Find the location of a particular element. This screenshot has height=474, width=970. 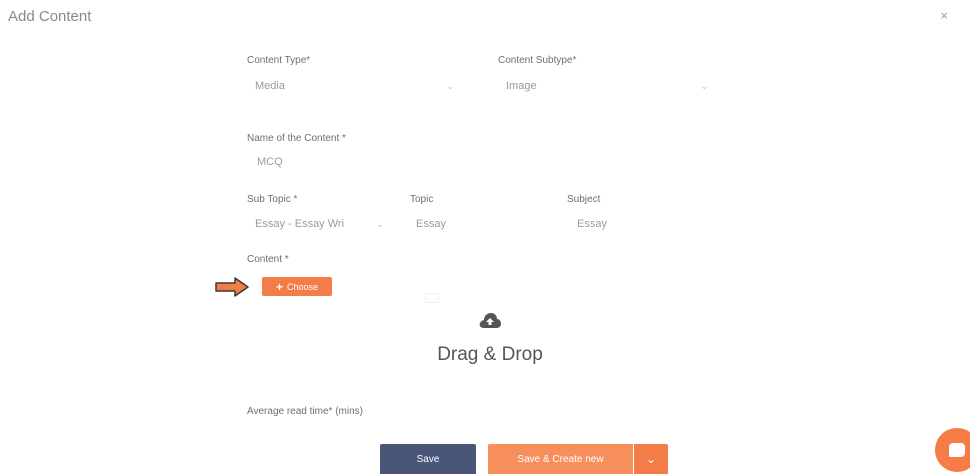

save-button: Save is located at coordinates (428, 459).